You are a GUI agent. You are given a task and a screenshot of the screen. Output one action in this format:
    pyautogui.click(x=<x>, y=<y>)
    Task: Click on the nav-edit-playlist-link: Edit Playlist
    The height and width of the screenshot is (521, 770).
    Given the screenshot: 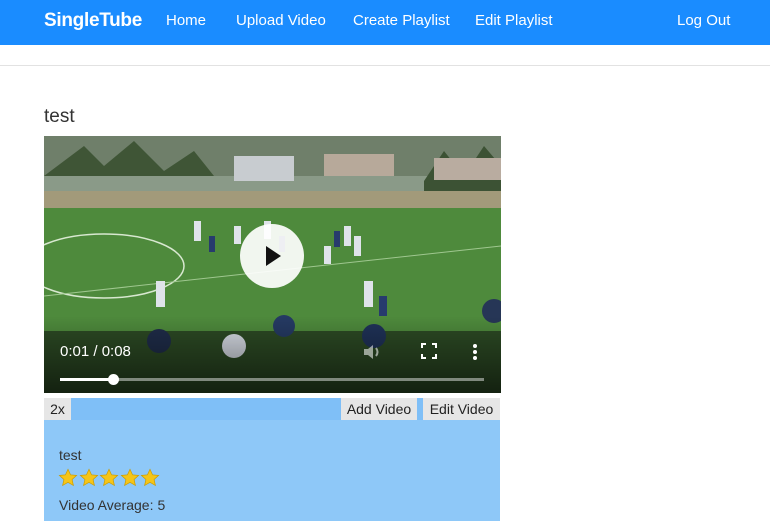 What is the action you would take?
    pyautogui.click(x=514, y=20)
    